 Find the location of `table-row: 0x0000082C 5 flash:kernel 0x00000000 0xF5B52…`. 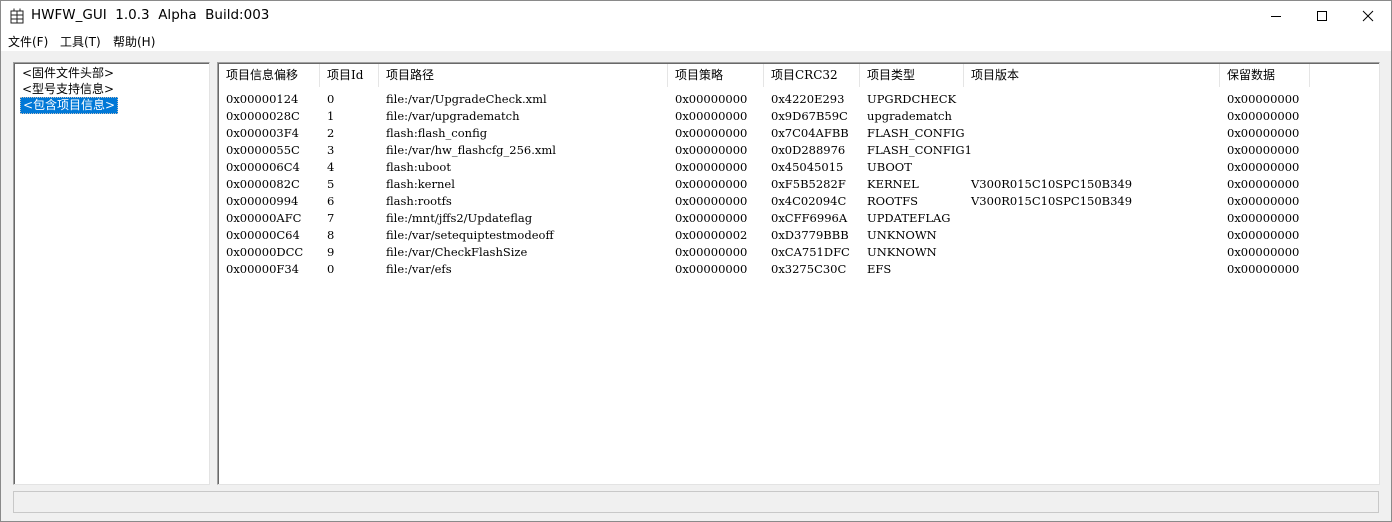

table-row: 0x0000082C 5 flash:kernel 0x00000000 0xF5B52… is located at coordinates (769, 184).